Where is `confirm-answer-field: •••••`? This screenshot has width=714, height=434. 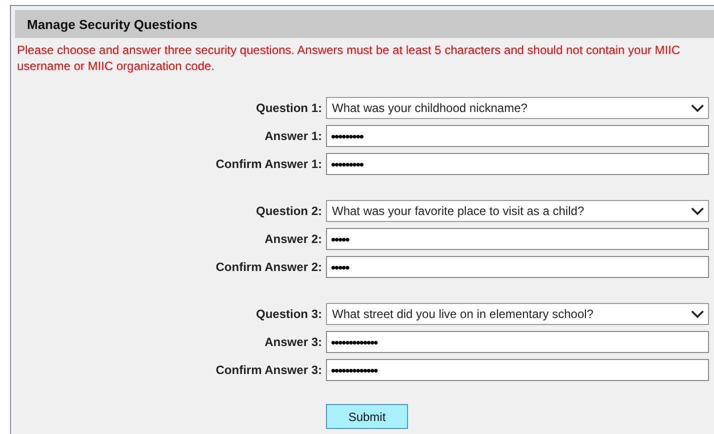 confirm-answer-field: ••••• is located at coordinates (517, 267).